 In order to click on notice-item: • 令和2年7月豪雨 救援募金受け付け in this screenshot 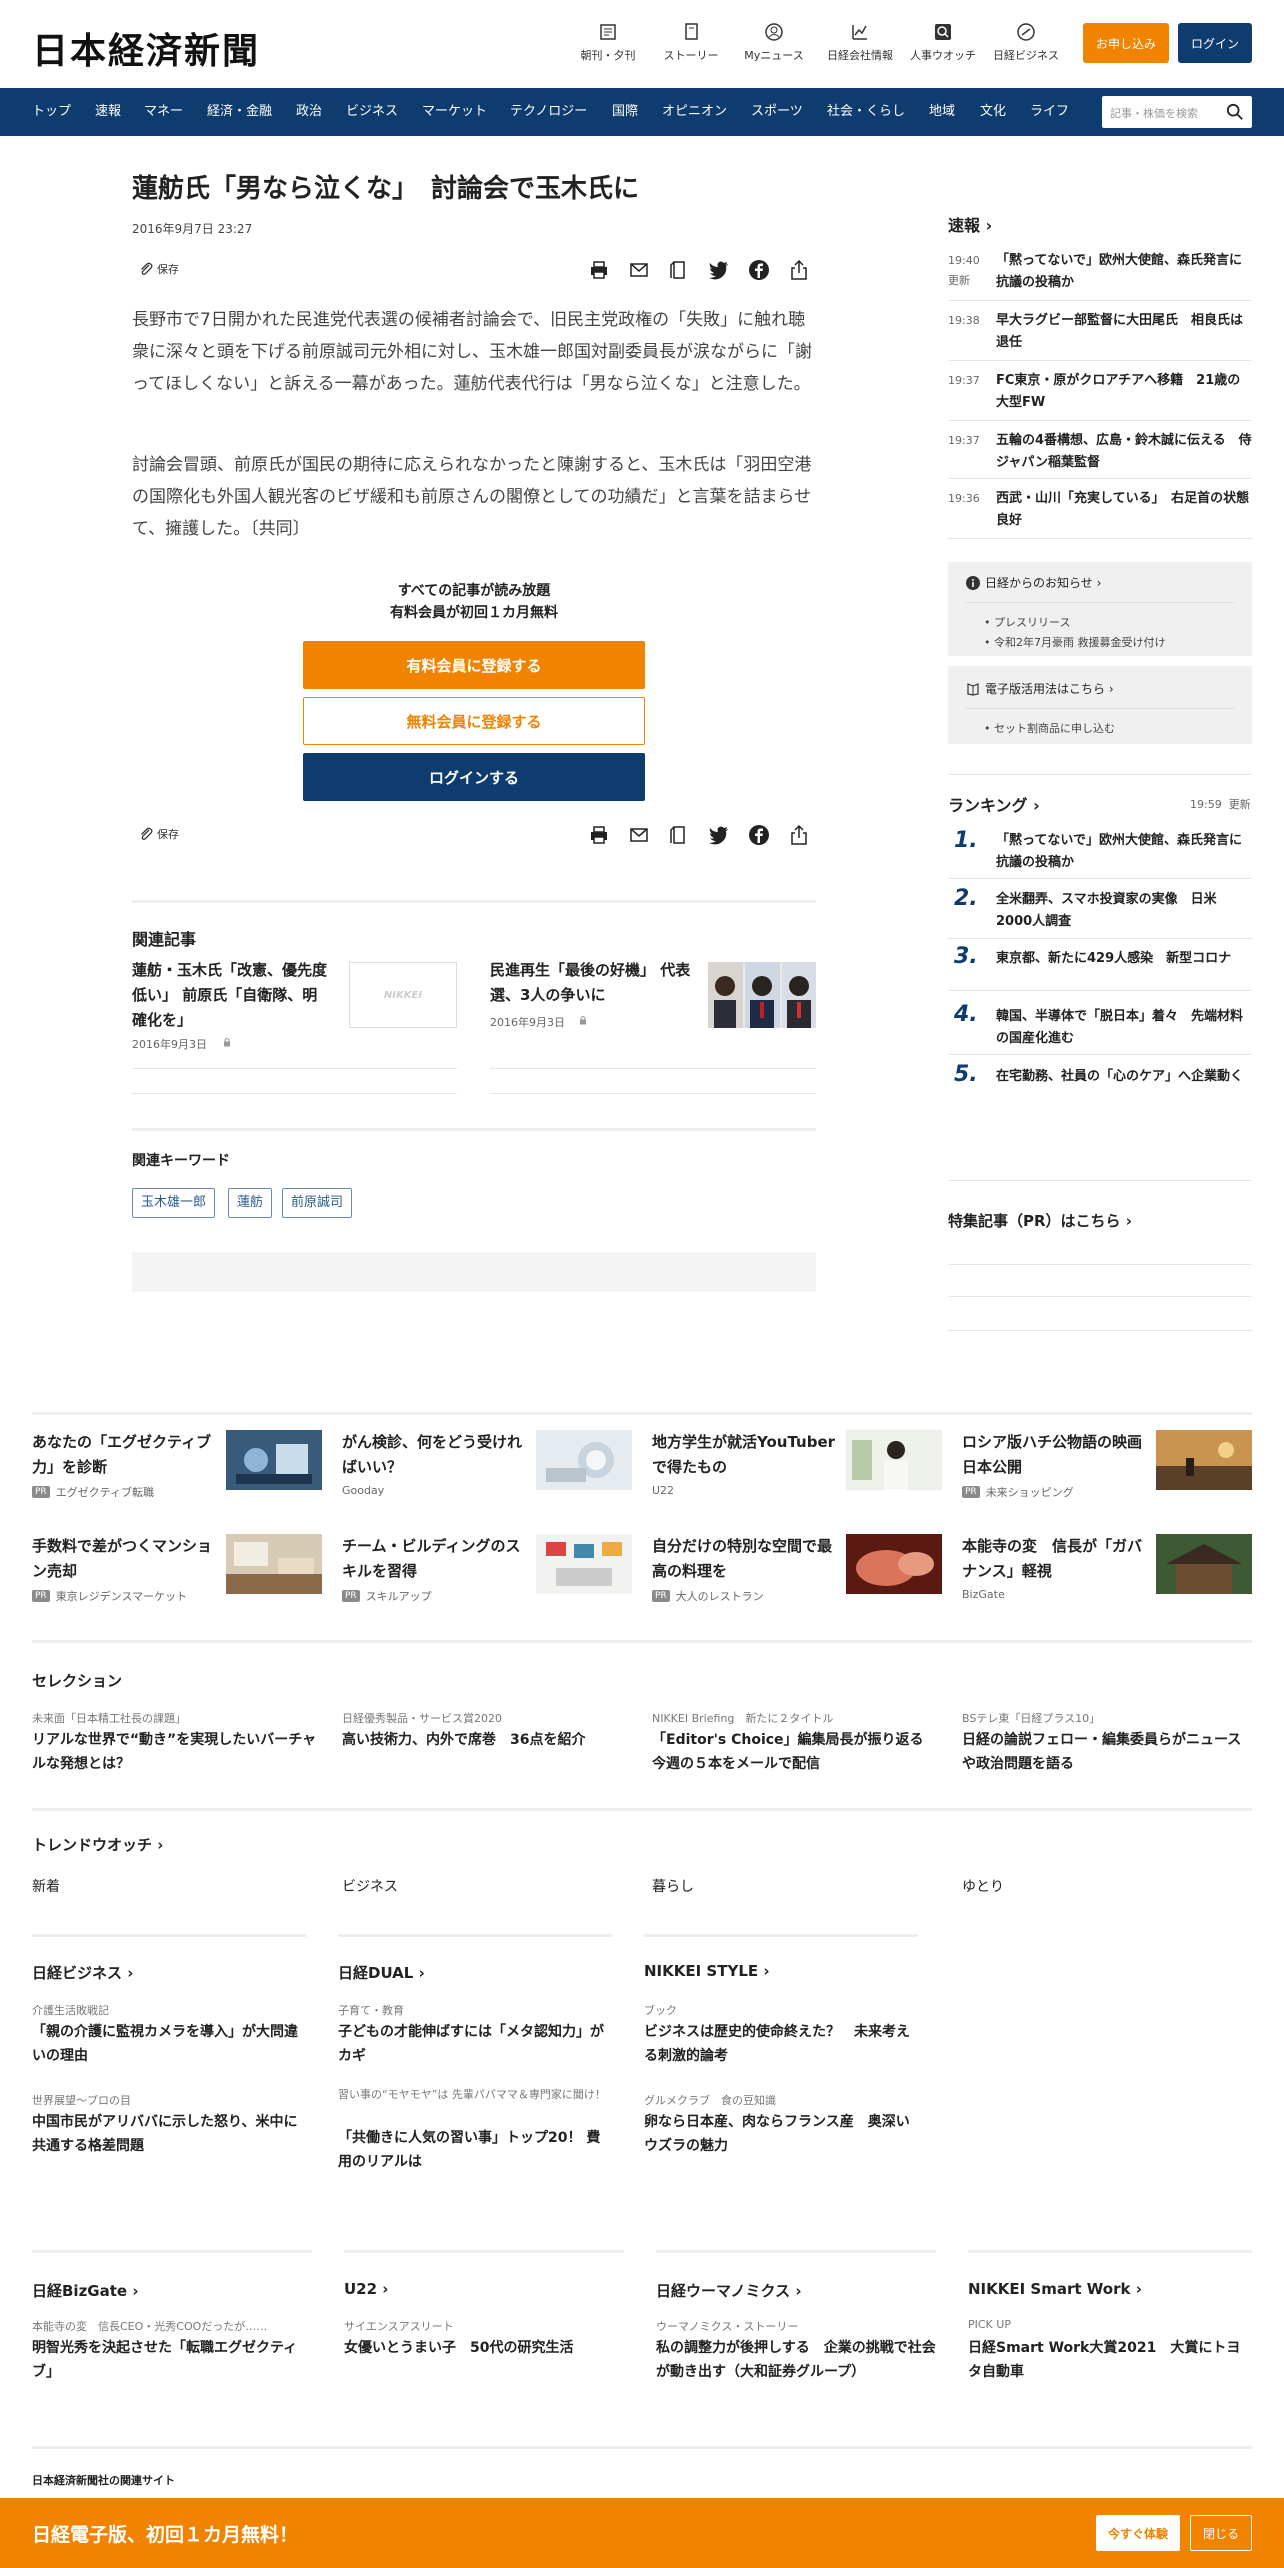, I will do `click(1075, 642)`.